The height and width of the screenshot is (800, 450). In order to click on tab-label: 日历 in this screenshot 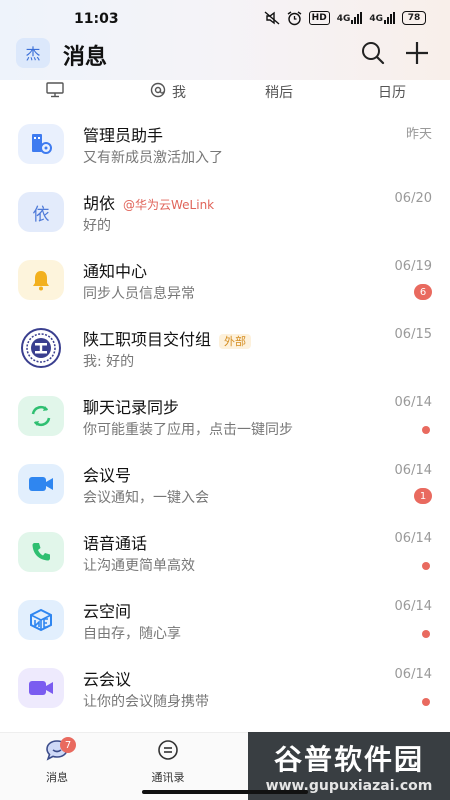, I will do `click(392, 93)`.